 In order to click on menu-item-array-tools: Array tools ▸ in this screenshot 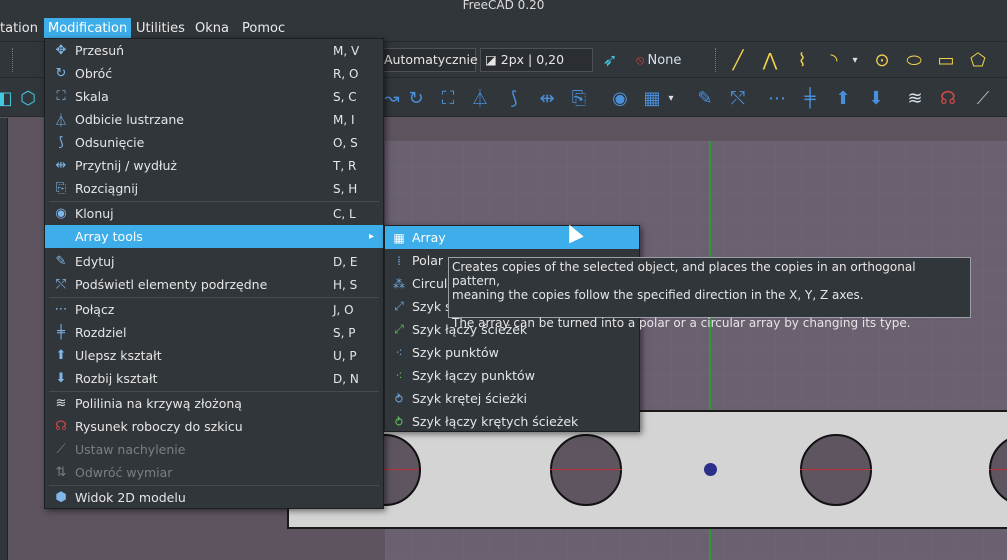, I will do `click(214, 236)`.